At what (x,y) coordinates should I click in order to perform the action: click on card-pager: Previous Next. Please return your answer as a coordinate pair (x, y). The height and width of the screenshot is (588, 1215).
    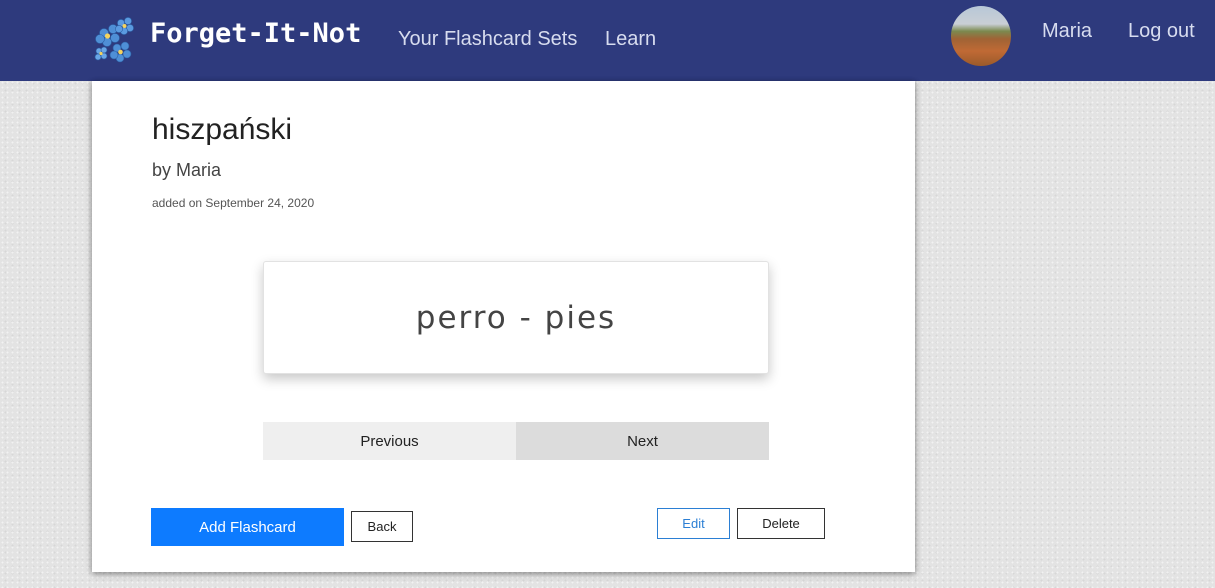
    Looking at the image, I should click on (516, 441).